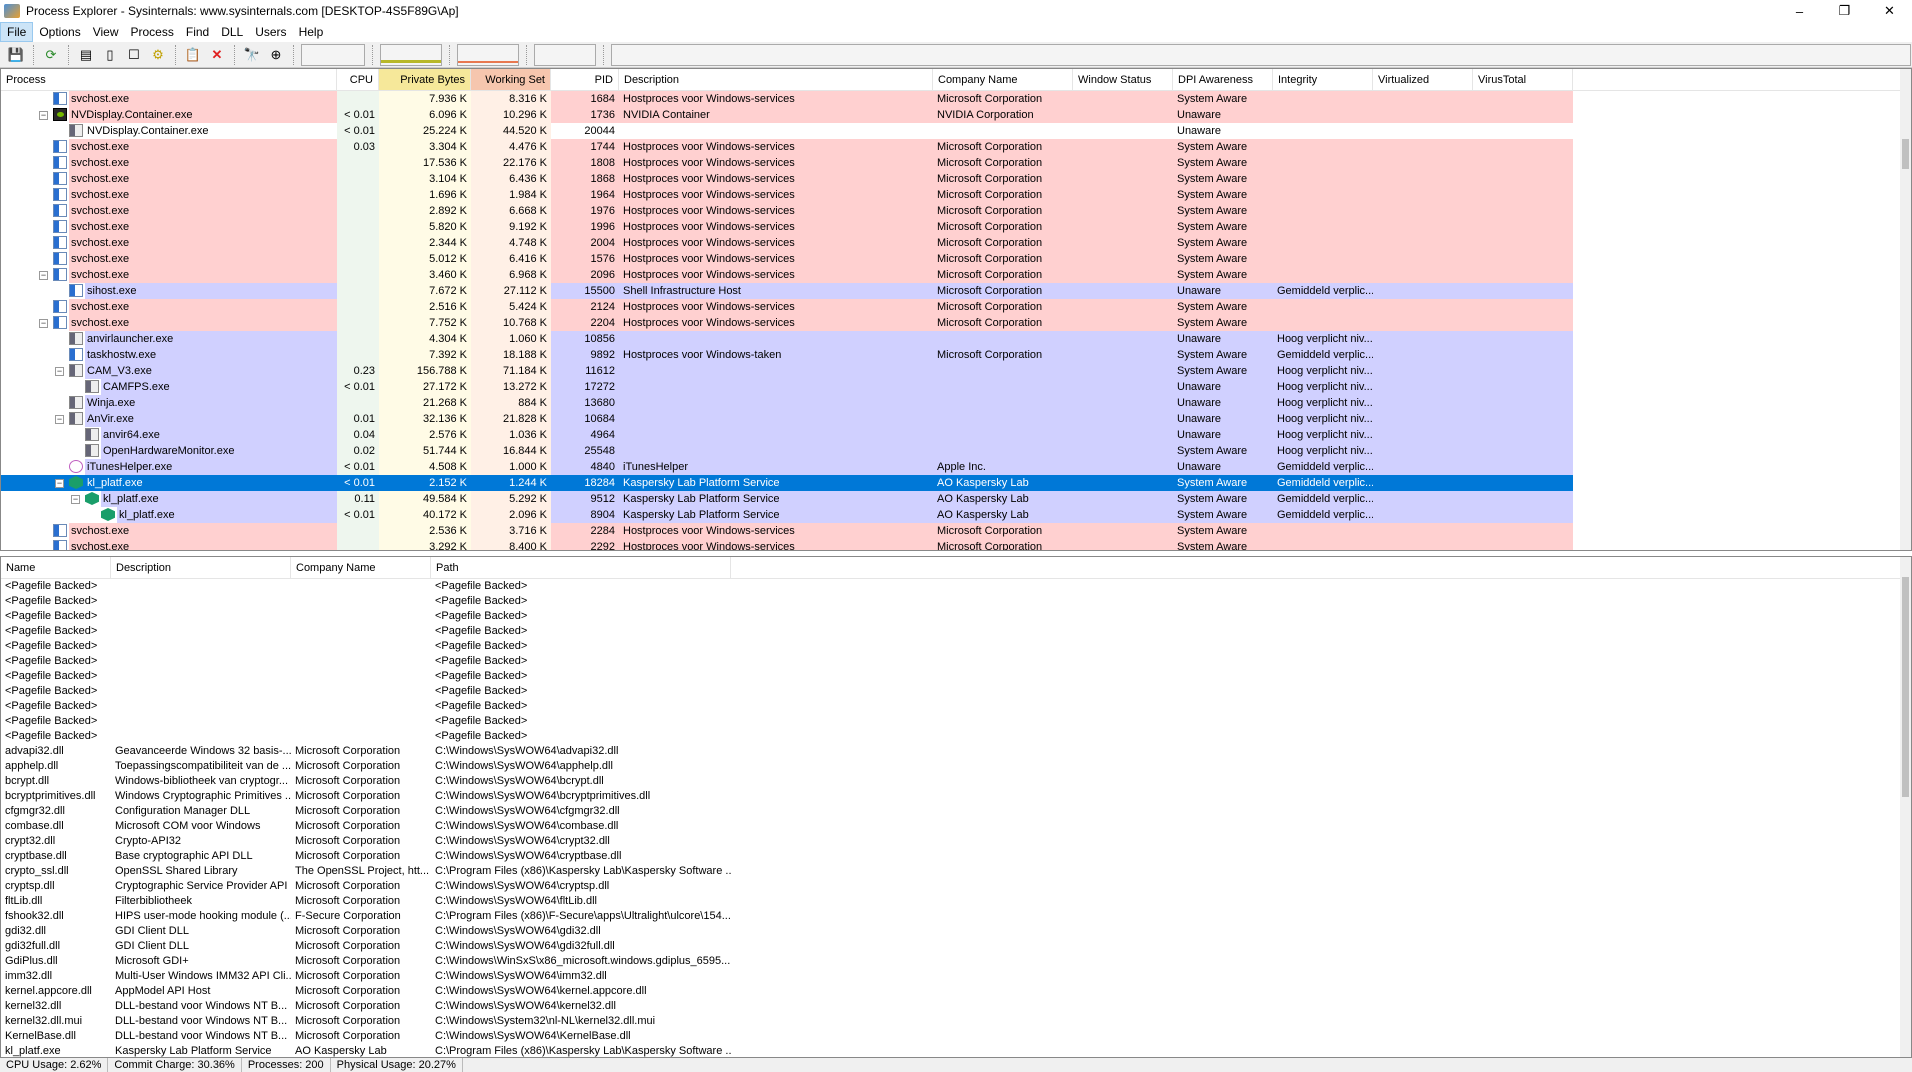  Describe the element at coordinates (1889, 11) in the screenshot. I see `close-button: ✕` at that location.